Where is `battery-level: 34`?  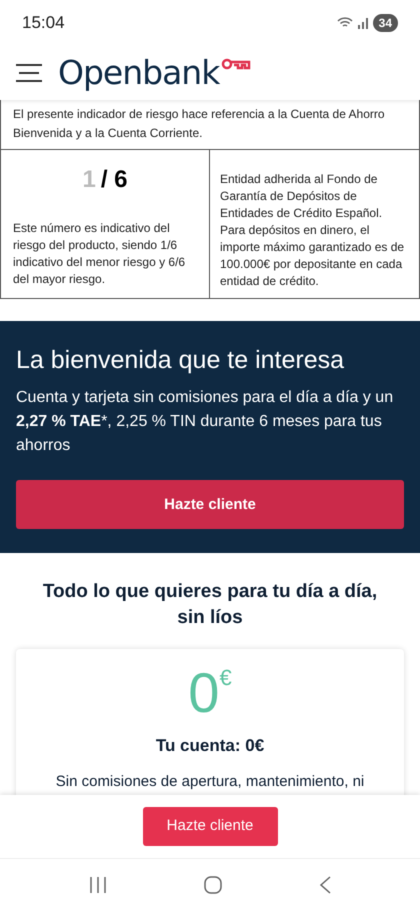 battery-level: 34 is located at coordinates (385, 23).